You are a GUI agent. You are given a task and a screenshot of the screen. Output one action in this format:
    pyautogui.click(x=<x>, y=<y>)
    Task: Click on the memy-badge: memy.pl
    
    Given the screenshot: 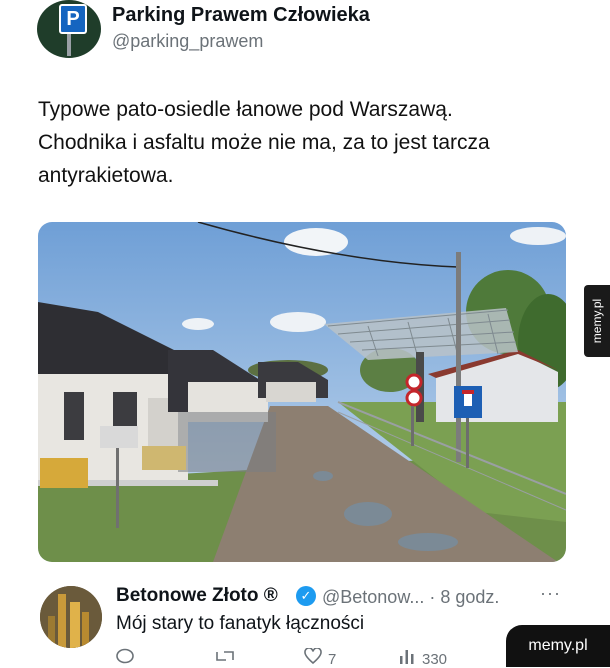 What is the action you would take?
    pyautogui.click(x=558, y=646)
    